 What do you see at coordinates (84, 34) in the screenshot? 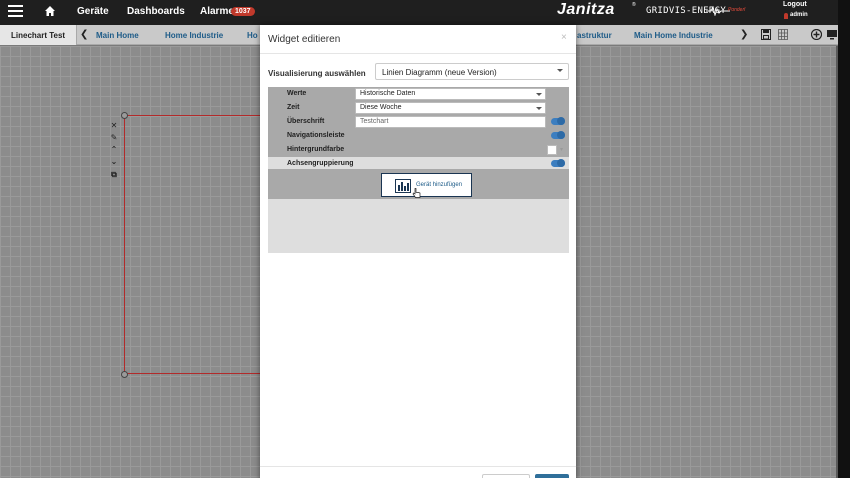
I see `tab-prev-arrow-icon: ❮` at bounding box center [84, 34].